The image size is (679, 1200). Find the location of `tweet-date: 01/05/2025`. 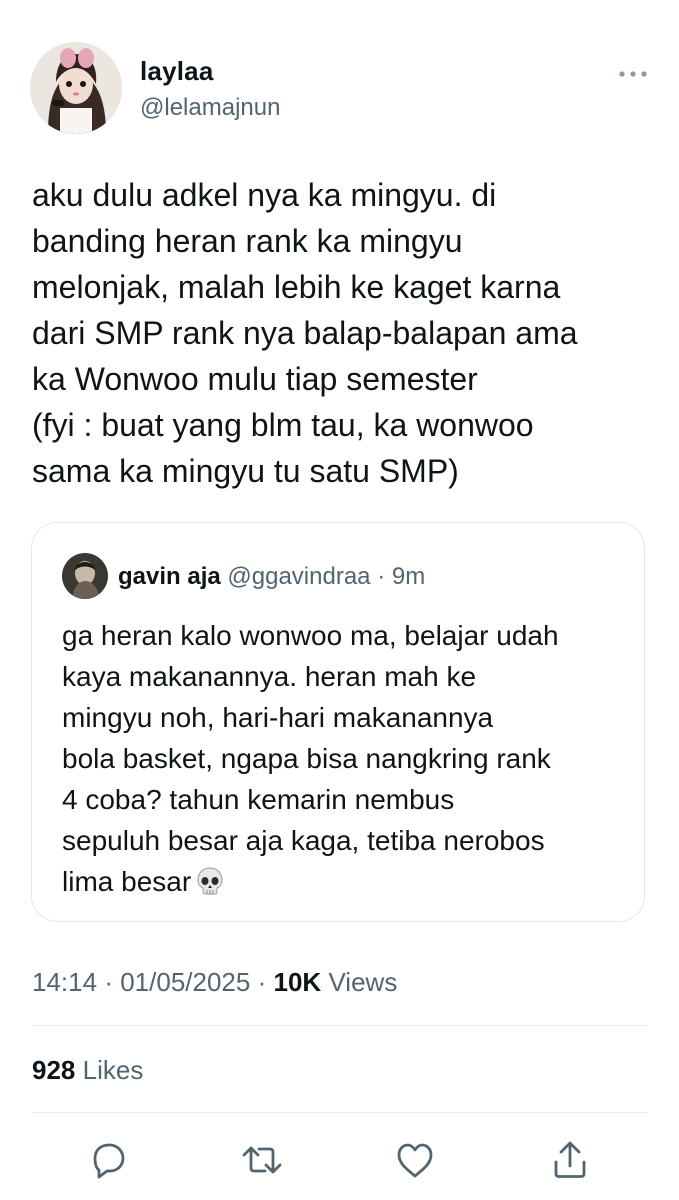

tweet-date: 01/05/2025 is located at coordinates (185, 982).